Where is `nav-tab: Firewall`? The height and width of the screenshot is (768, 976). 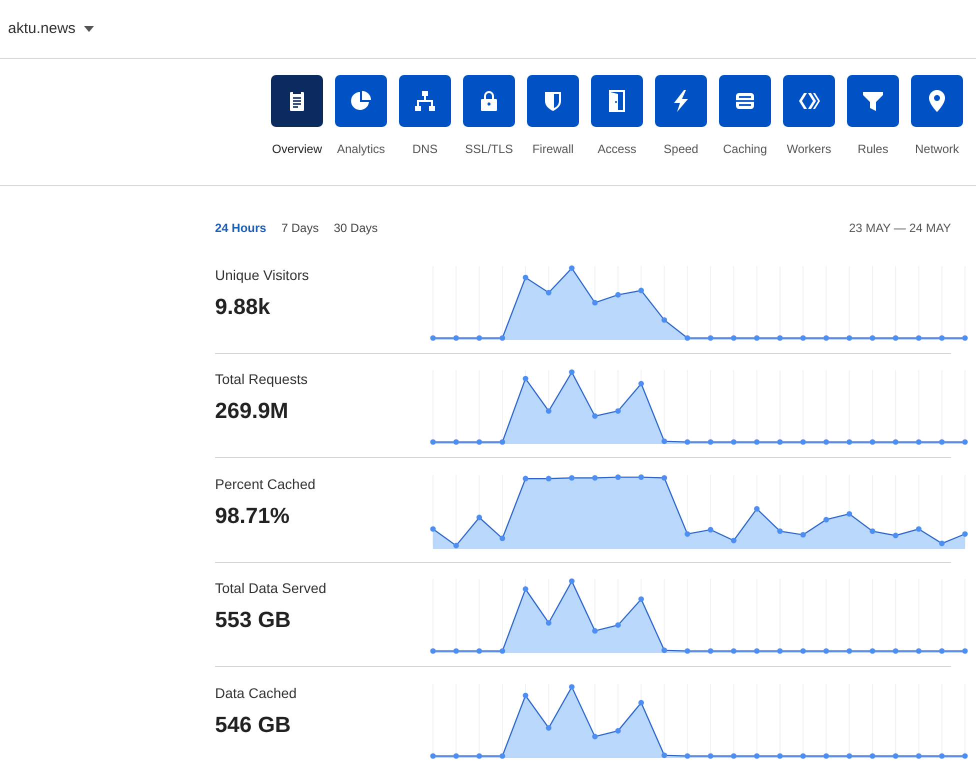 nav-tab: Firewall is located at coordinates (553, 130).